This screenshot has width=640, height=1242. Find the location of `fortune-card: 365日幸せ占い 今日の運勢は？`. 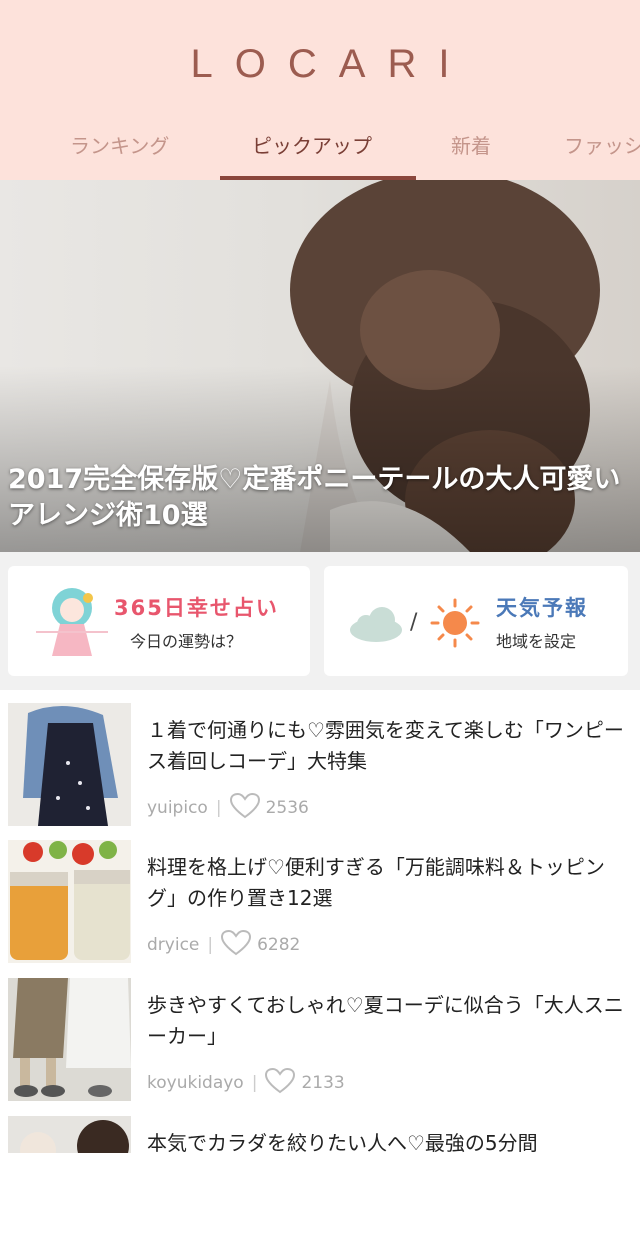

fortune-card: 365日幸せ占い 今日の運勢は？ is located at coordinates (159, 621).